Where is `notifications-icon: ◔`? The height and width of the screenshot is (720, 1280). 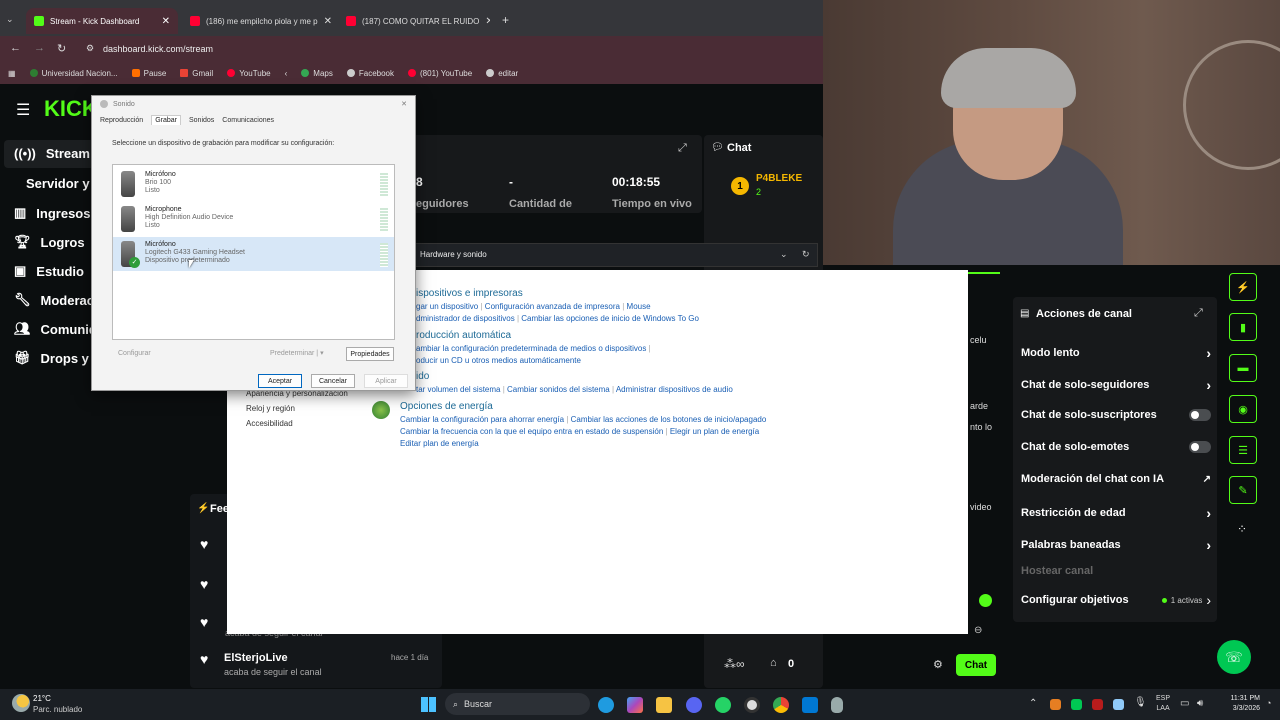 notifications-icon: ◔ is located at coordinates (1268, 703).